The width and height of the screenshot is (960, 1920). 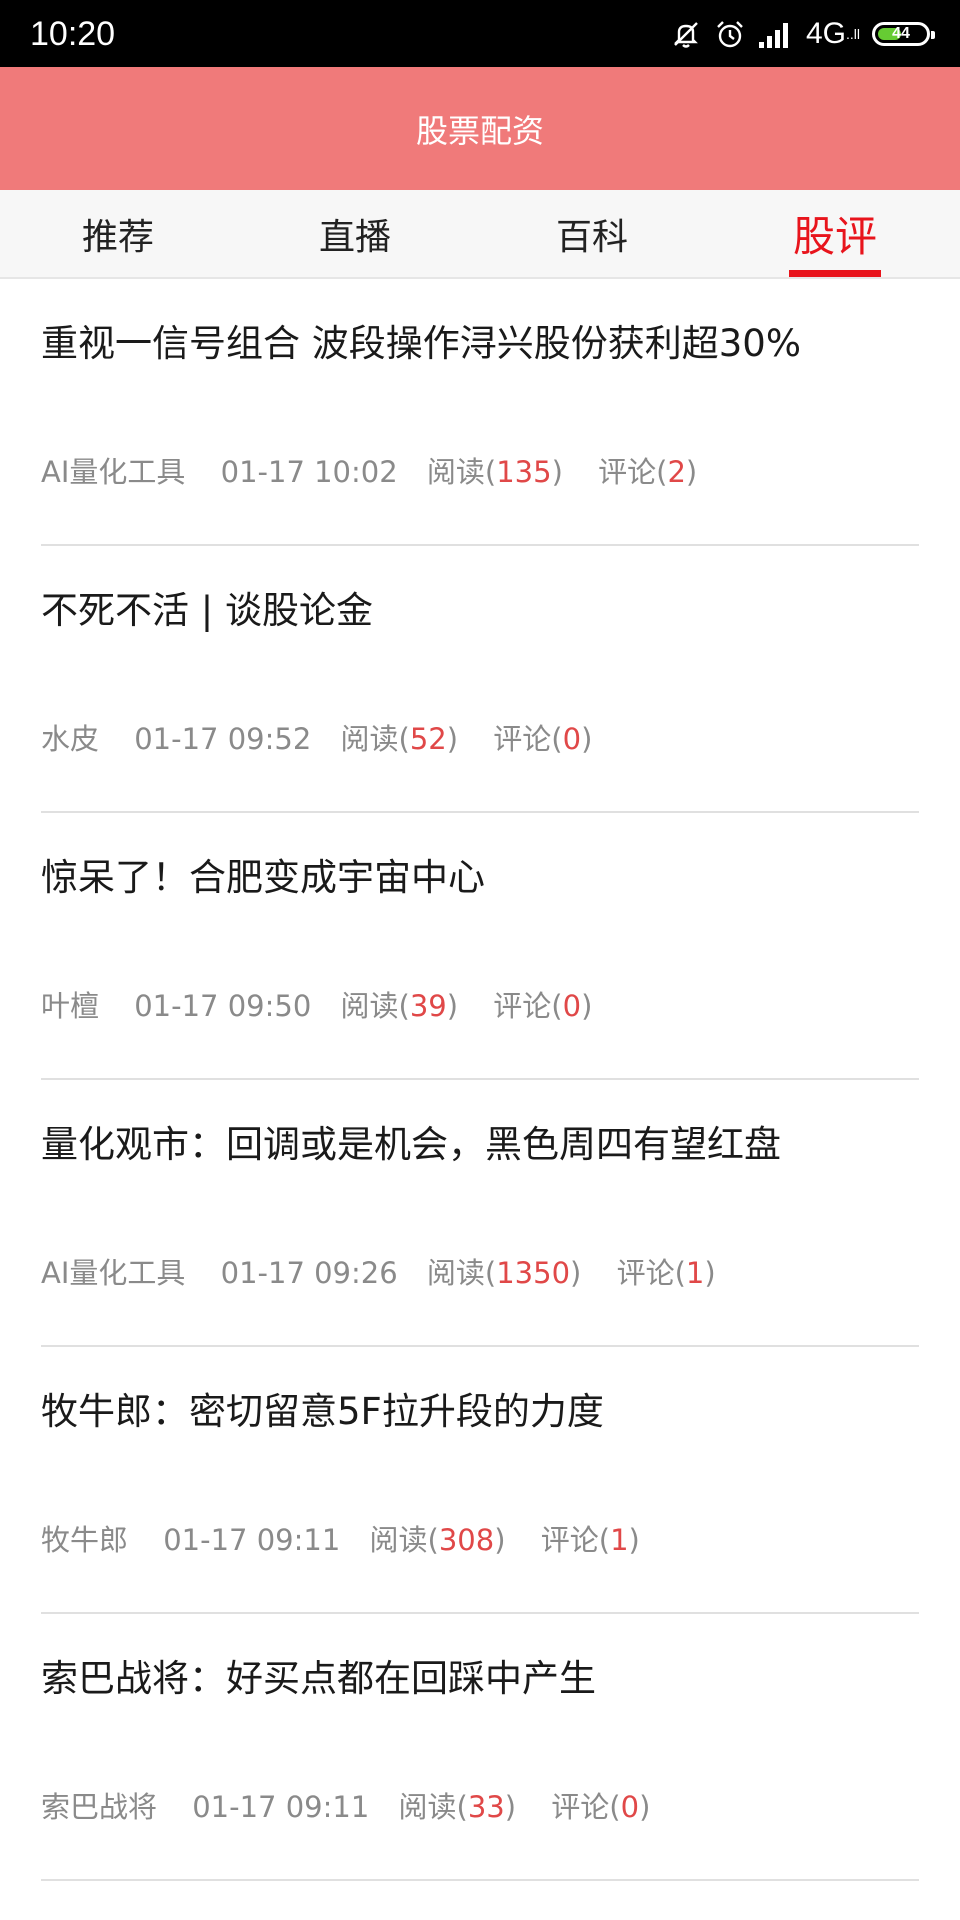 What do you see at coordinates (322, 1412) in the screenshot?
I see `article-title: 牧牛郎：密切留意5F拉升段的力度` at bounding box center [322, 1412].